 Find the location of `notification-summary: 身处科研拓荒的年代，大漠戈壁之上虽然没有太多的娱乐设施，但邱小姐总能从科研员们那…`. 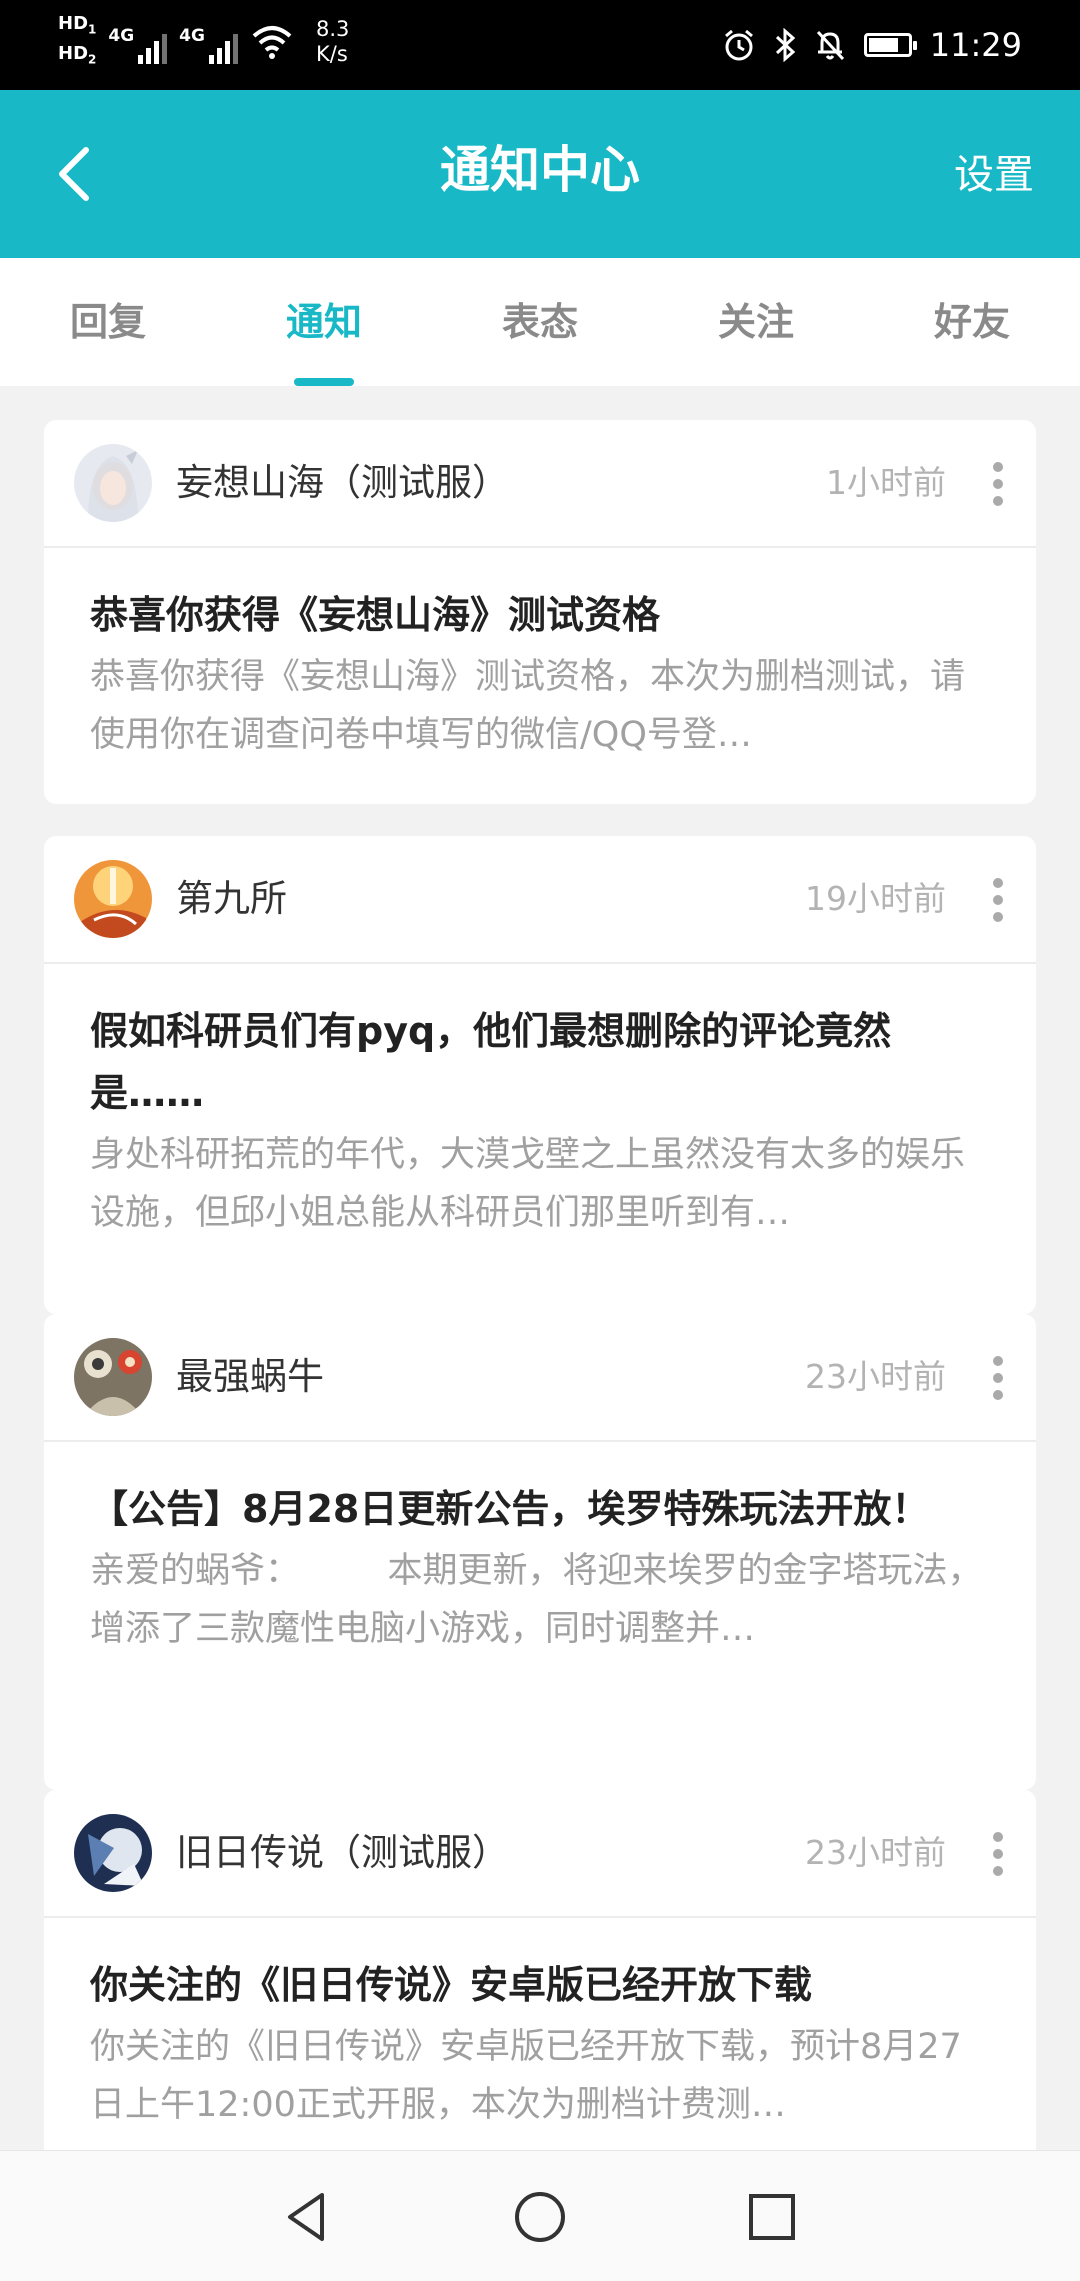

notification-summary: 身处科研拓荒的年代，大漠戈壁之上虽然没有太多的娱乐设施，但邱小姐总能从科研员们那… is located at coordinates (528, 1184).